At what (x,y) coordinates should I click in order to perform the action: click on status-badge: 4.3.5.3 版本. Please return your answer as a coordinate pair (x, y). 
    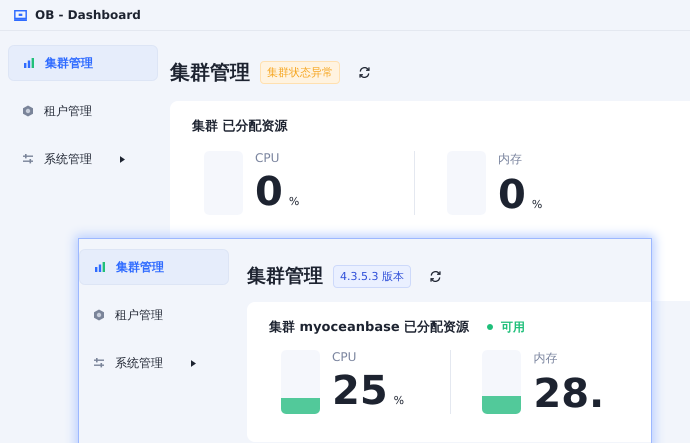
    Looking at the image, I should click on (372, 276).